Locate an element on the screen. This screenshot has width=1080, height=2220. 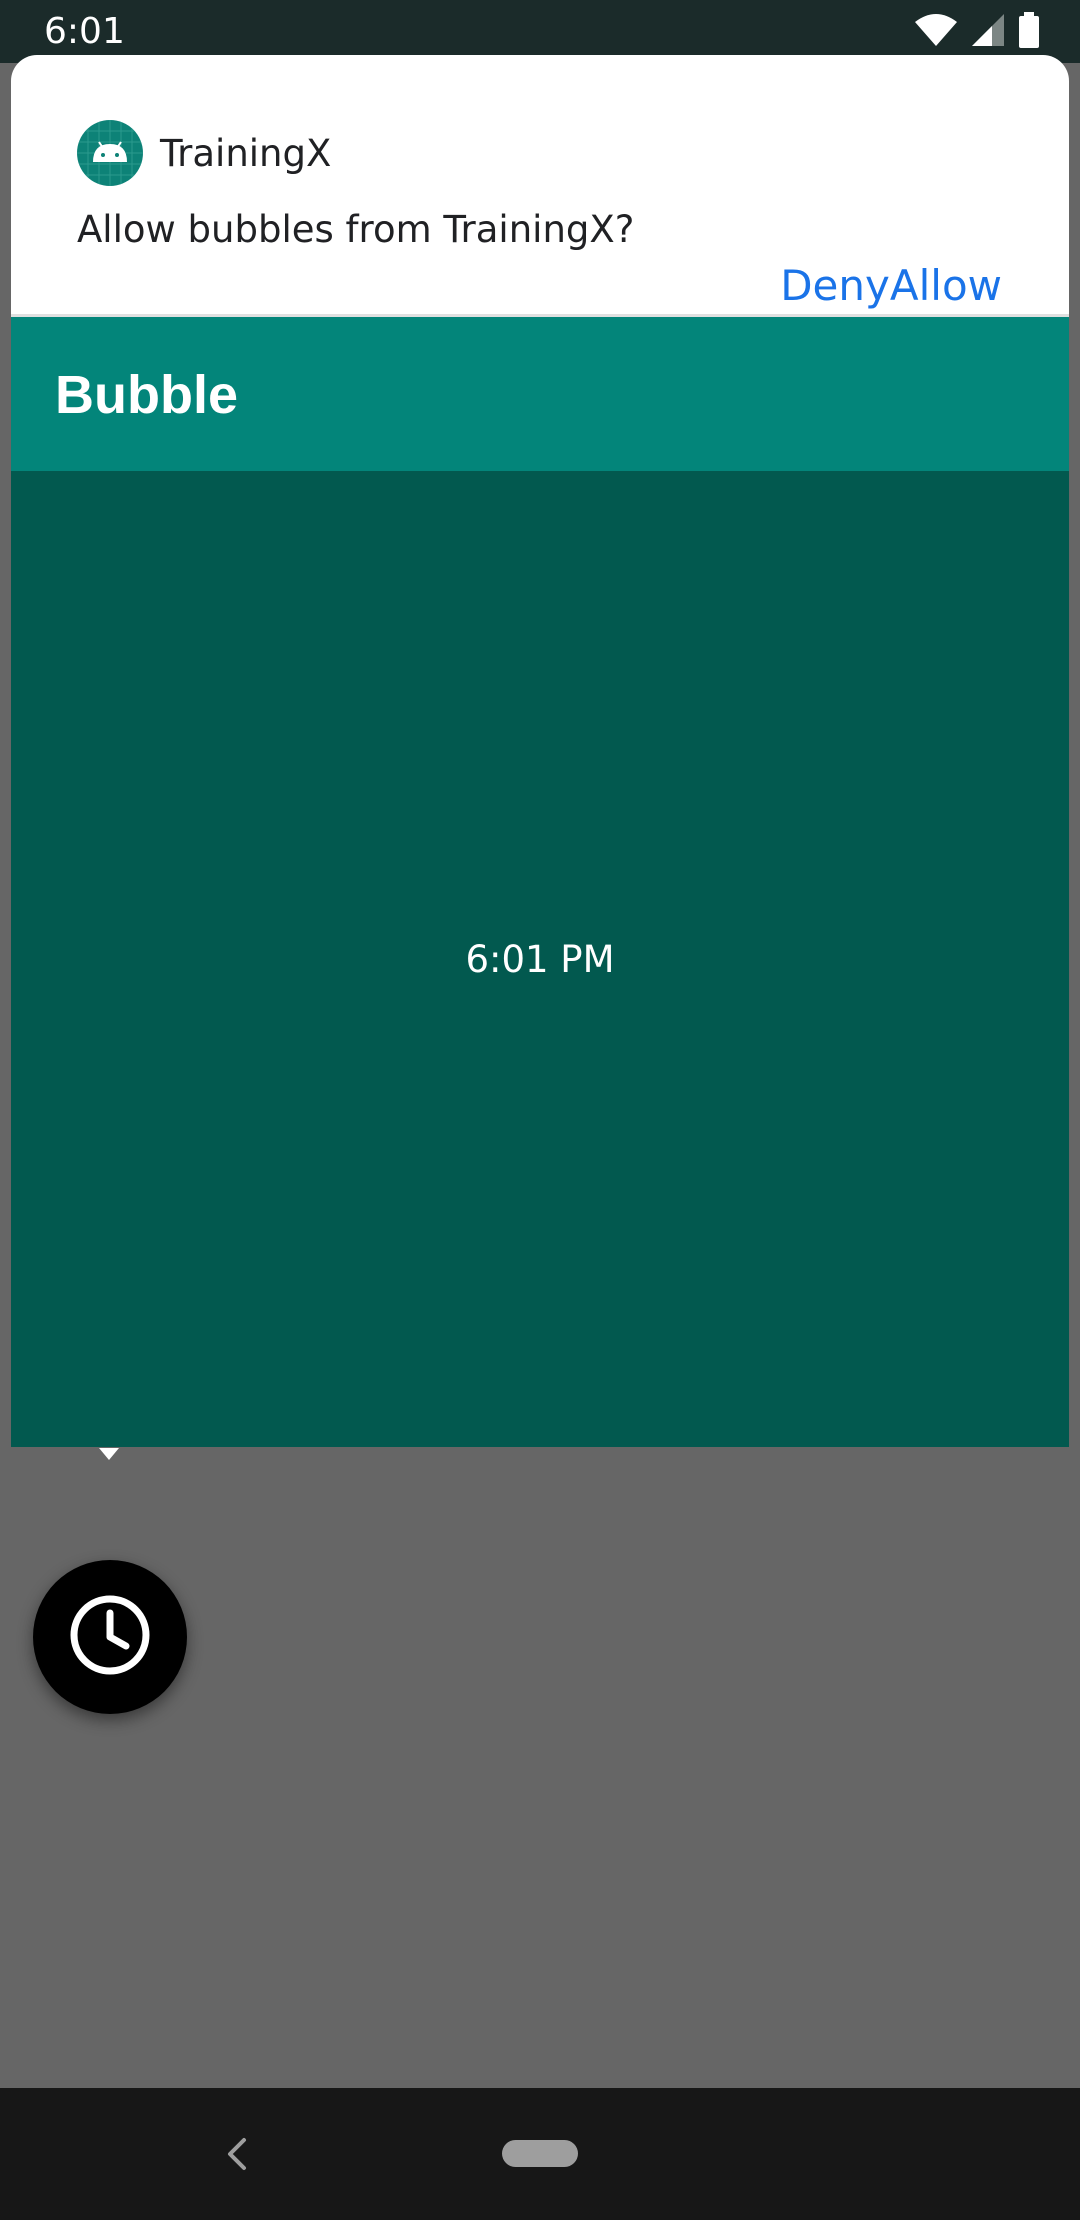
status-bar: 6:01 is located at coordinates (540, 31).